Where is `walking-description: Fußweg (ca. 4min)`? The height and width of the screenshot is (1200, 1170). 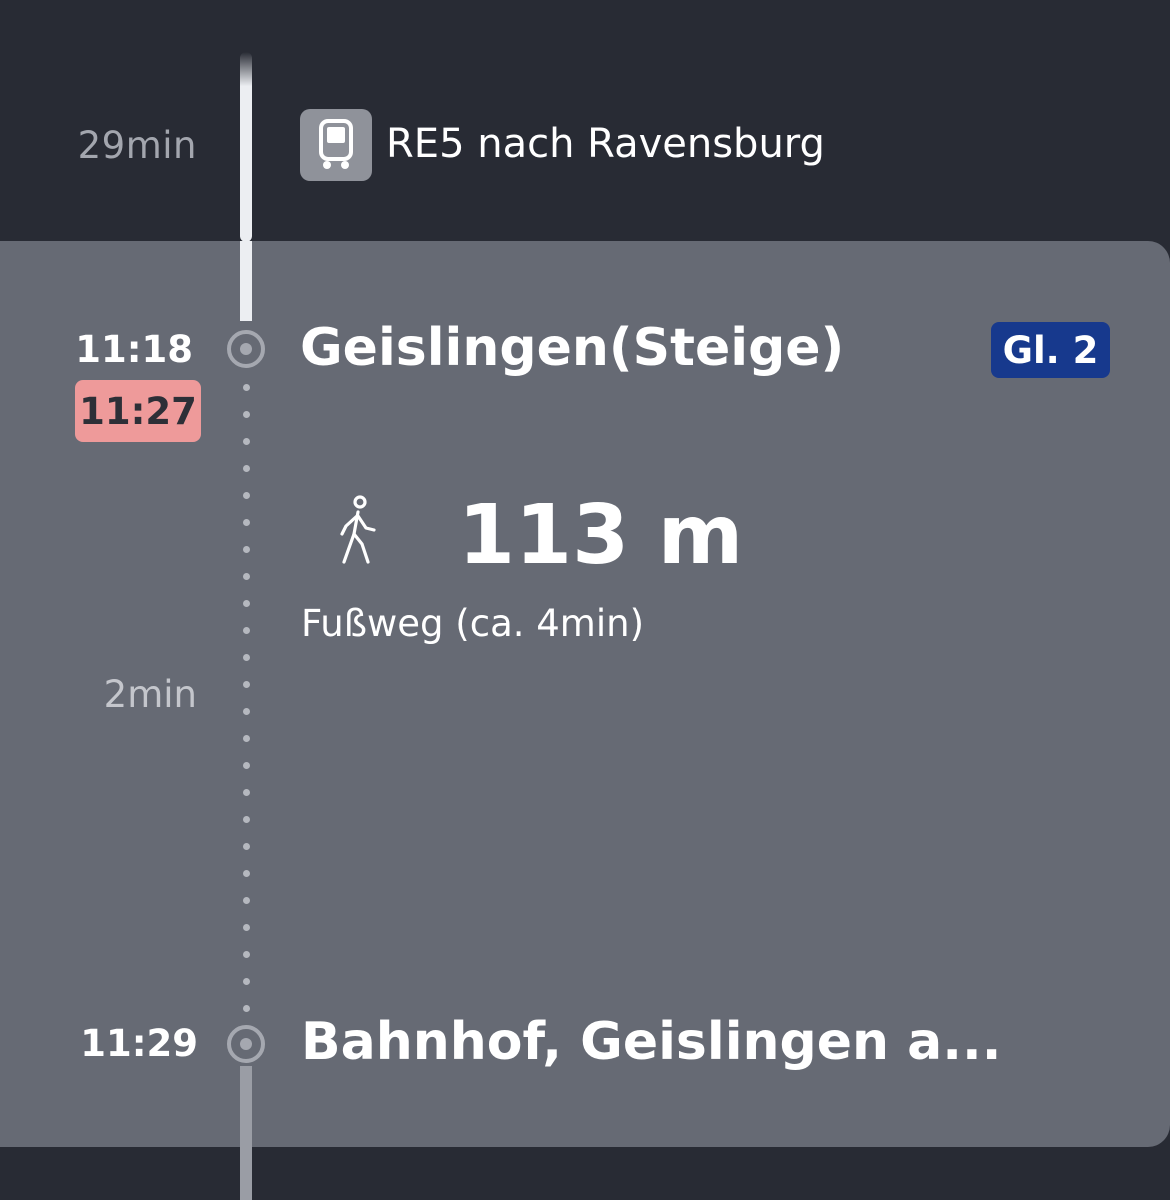 walking-description: Fußweg (ca. 4min) is located at coordinates (473, 623).